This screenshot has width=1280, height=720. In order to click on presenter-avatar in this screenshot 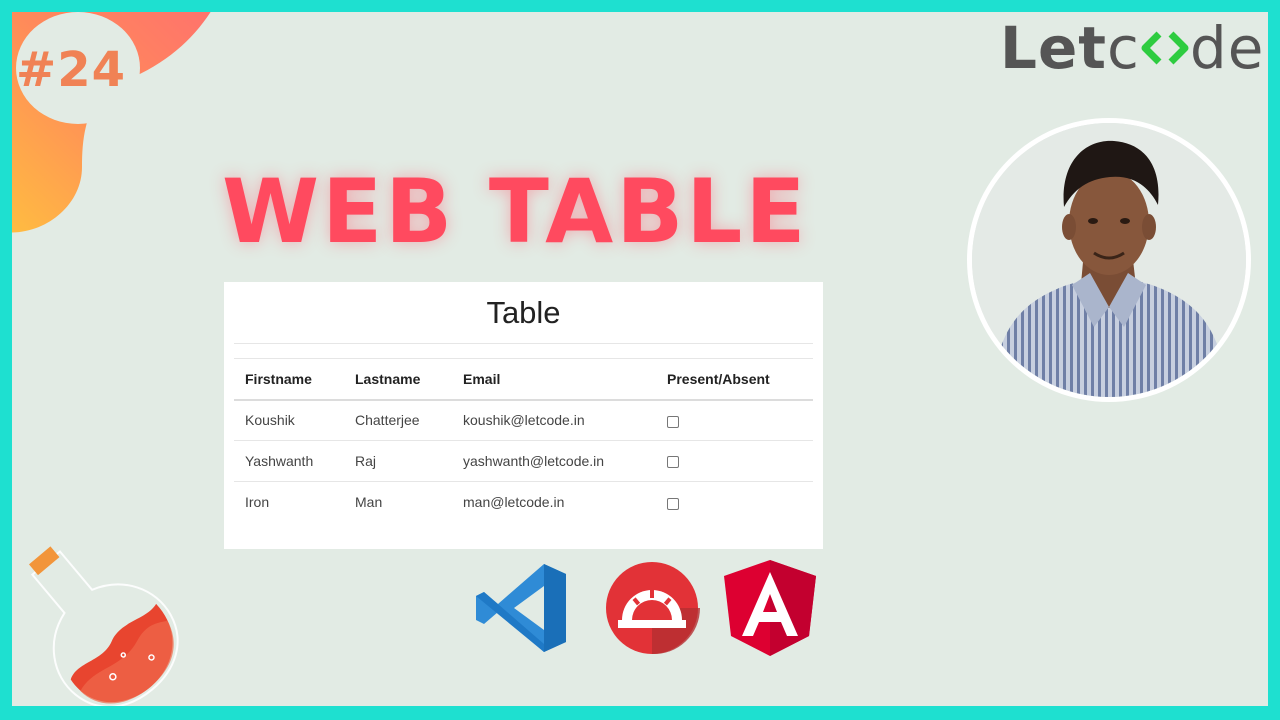, I will do `click(1109, 260)`.